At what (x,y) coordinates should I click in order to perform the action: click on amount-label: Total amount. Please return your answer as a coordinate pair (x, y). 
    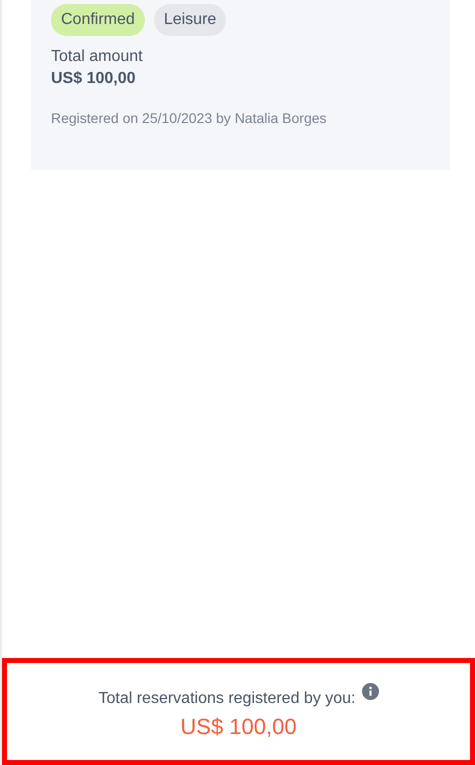
    Looking at the image, I should click on (97, 57).